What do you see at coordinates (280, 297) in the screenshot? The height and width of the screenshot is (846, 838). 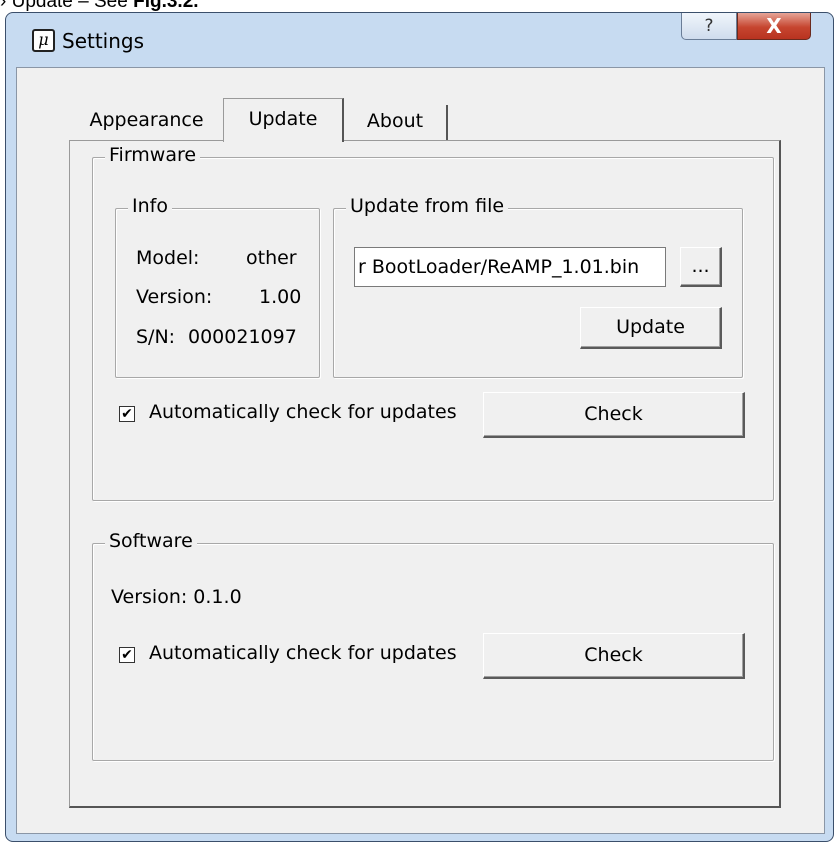 I see `version-value: 1.00` at bounding box center [280, 297].